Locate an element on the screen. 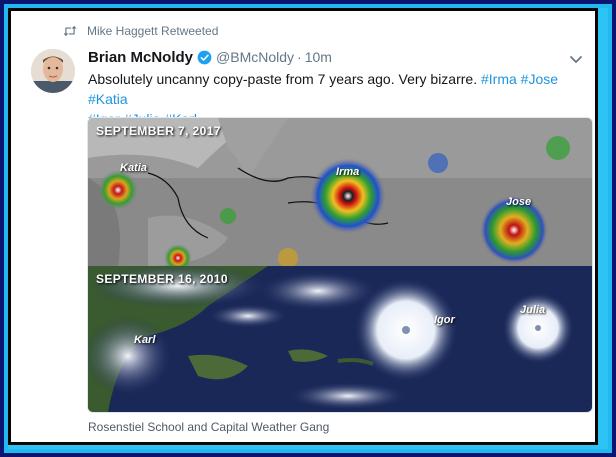 This screenshot has height=457, width=616. storm-label-karl: Karl is located at coordinates (145, 340).